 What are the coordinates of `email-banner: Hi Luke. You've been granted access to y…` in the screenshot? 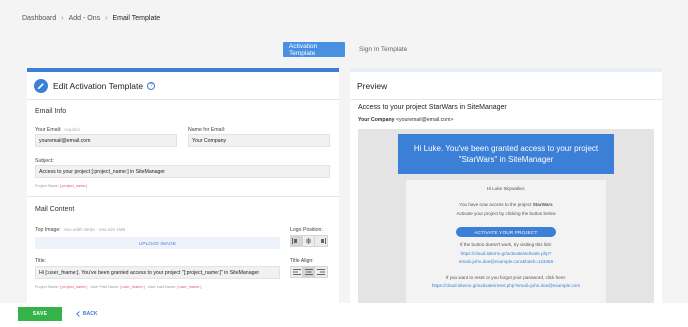 It's located at (506, 154).